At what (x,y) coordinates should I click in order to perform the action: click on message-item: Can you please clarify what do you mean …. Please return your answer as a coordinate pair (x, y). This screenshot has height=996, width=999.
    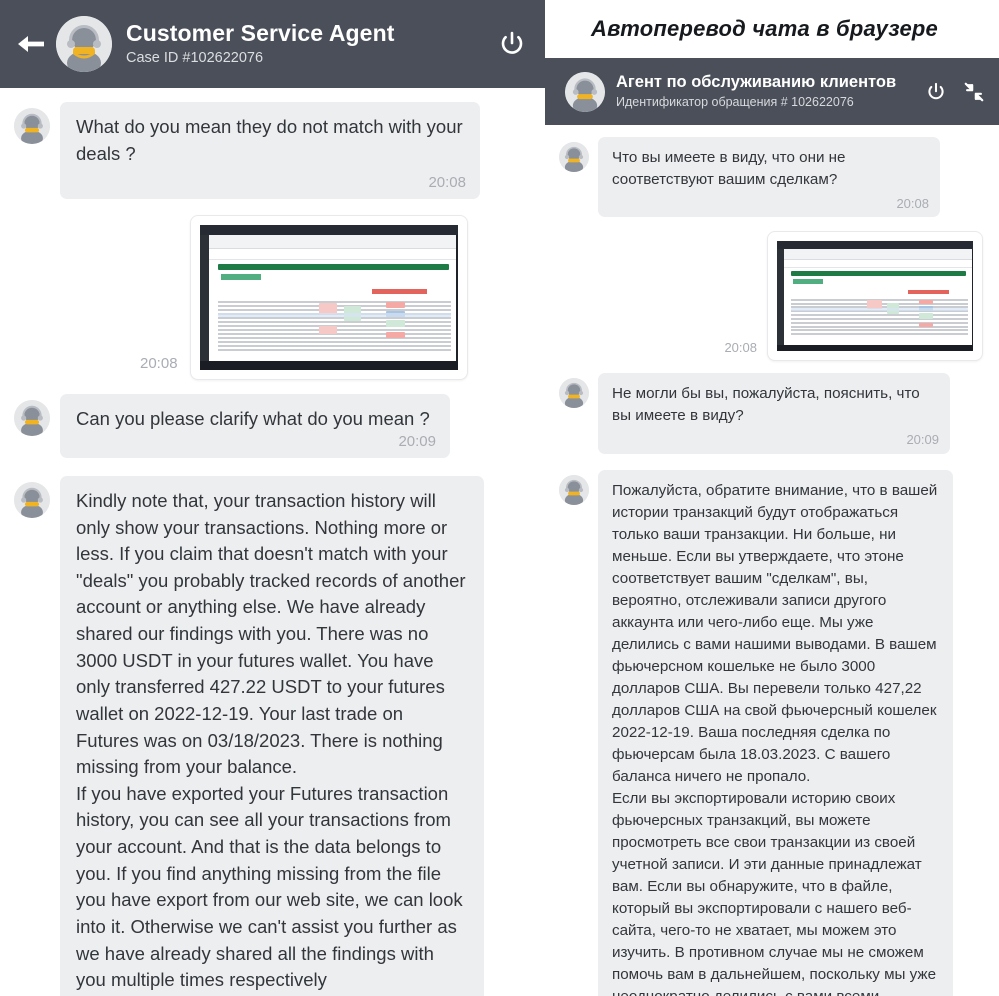
    Looking at the image, I should click on (272, 425).